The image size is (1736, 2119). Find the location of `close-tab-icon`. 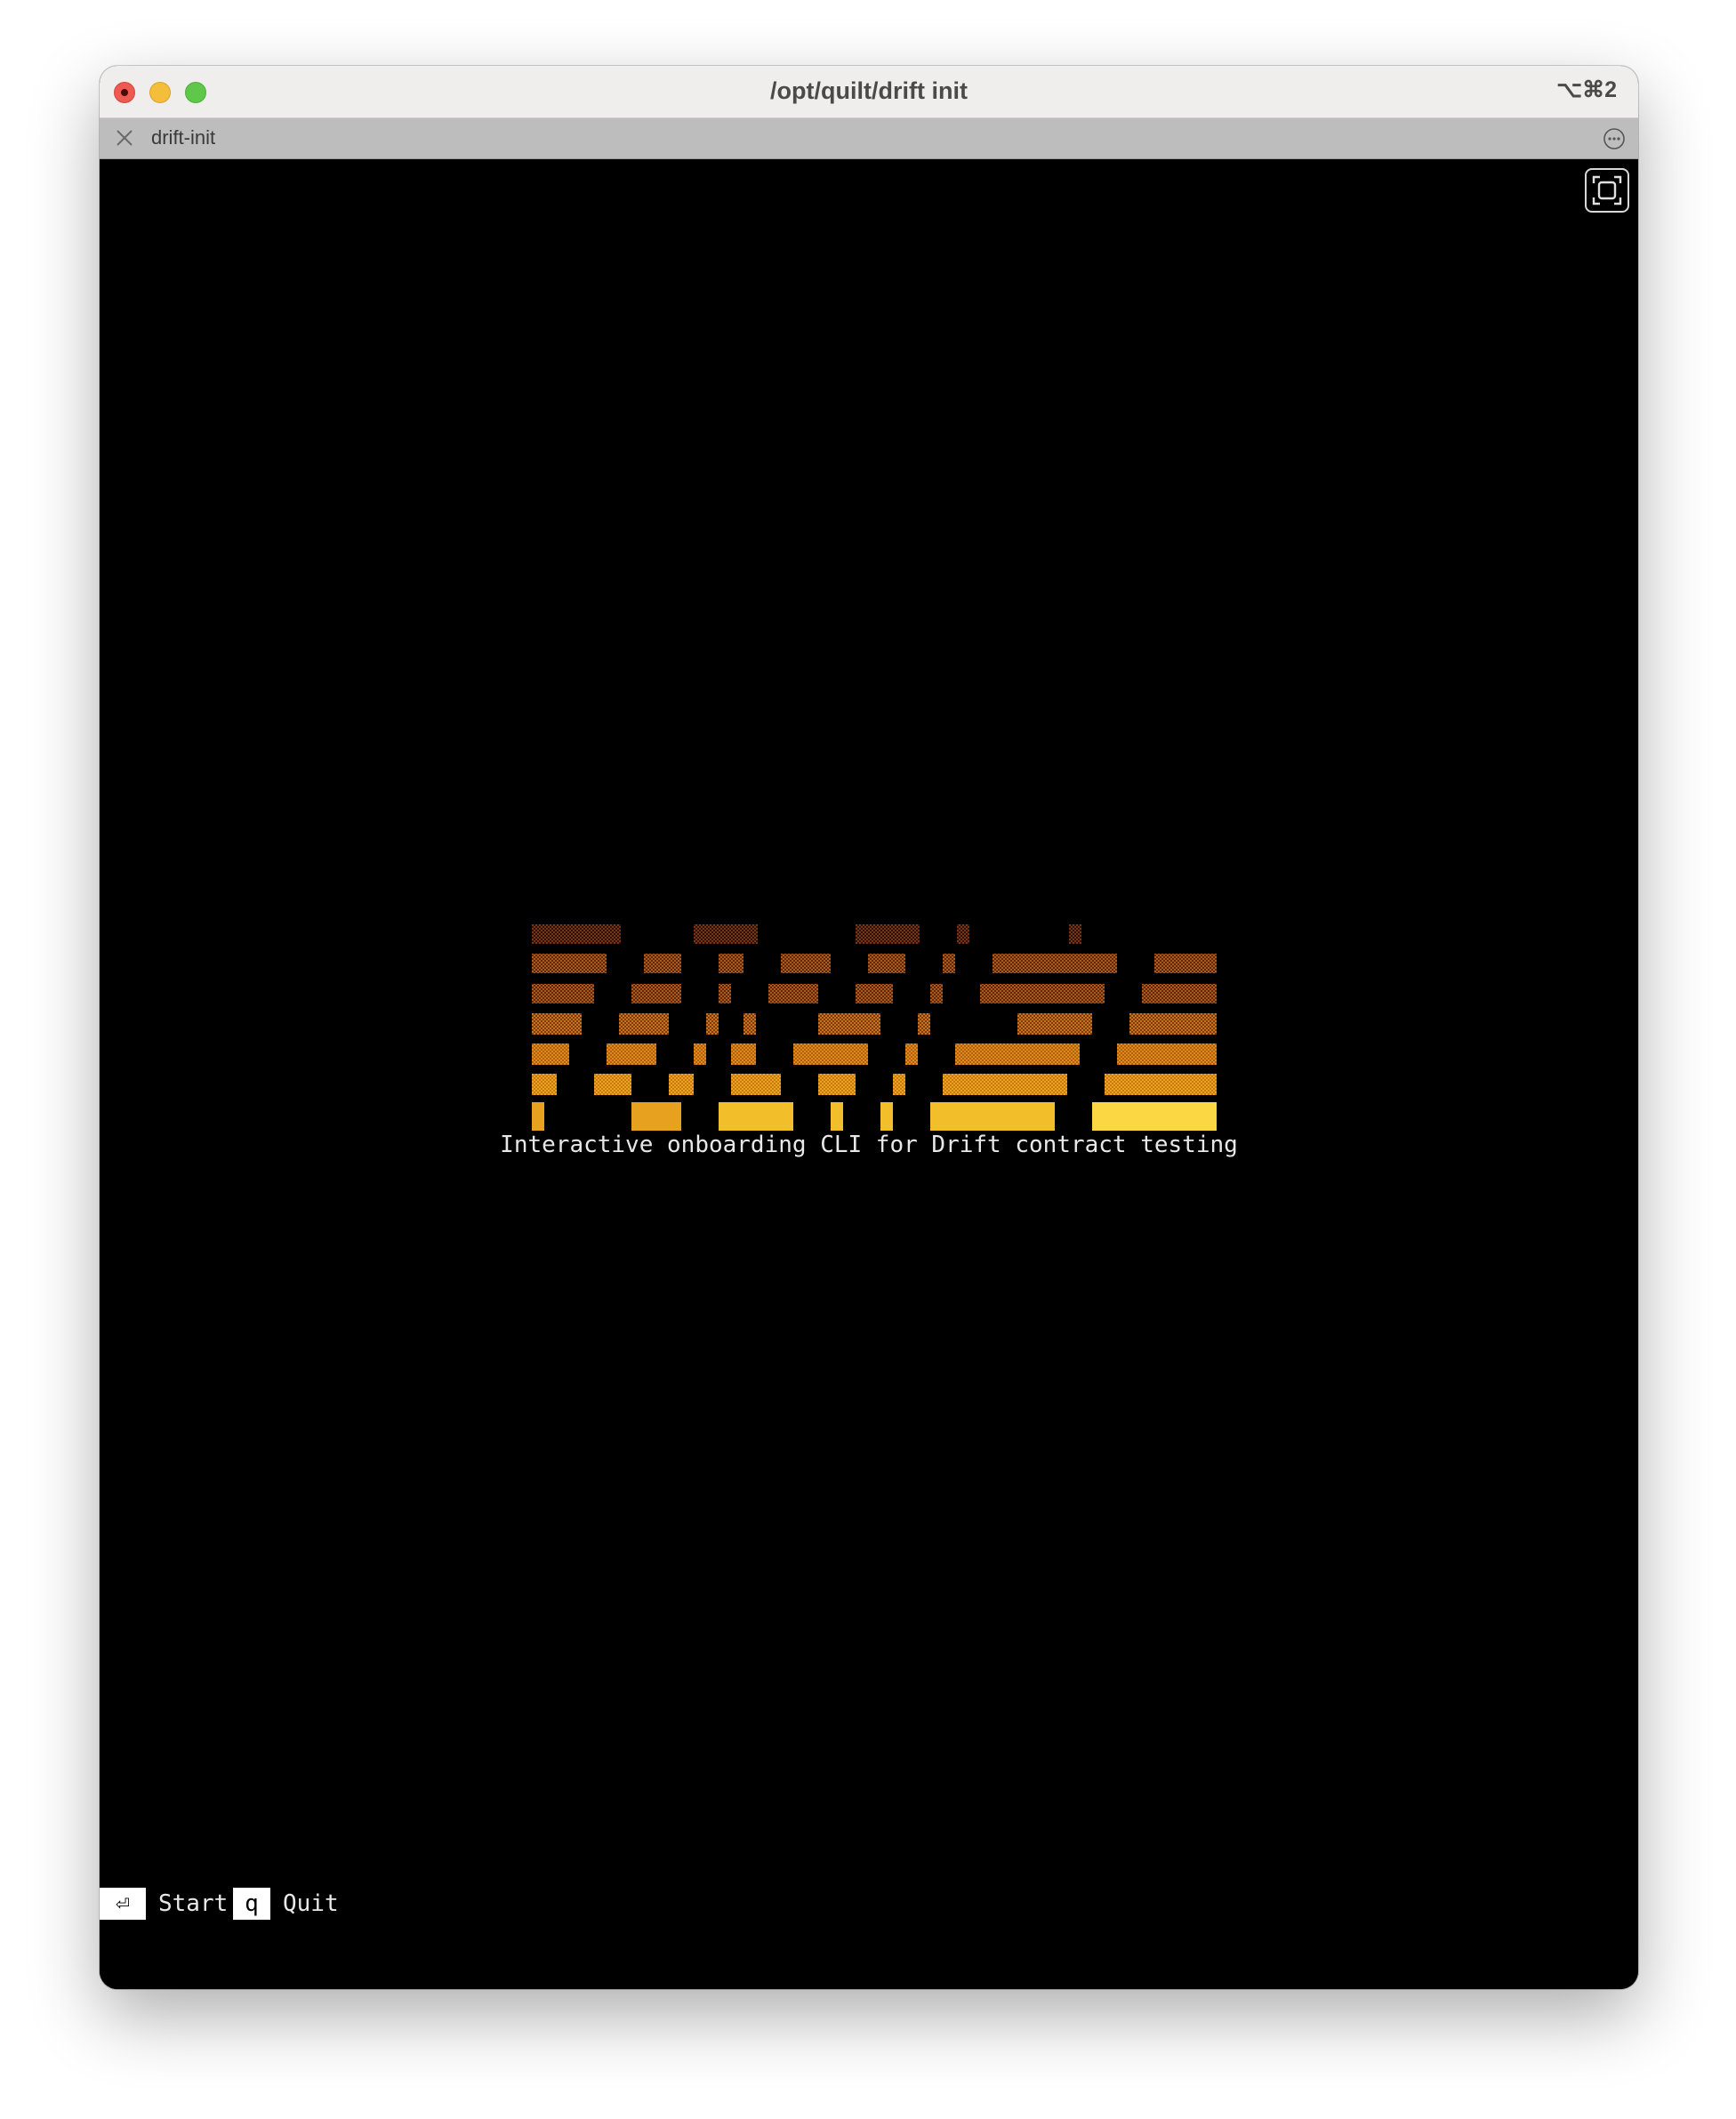

close-tab-icon is located at coordinates (124, 138).